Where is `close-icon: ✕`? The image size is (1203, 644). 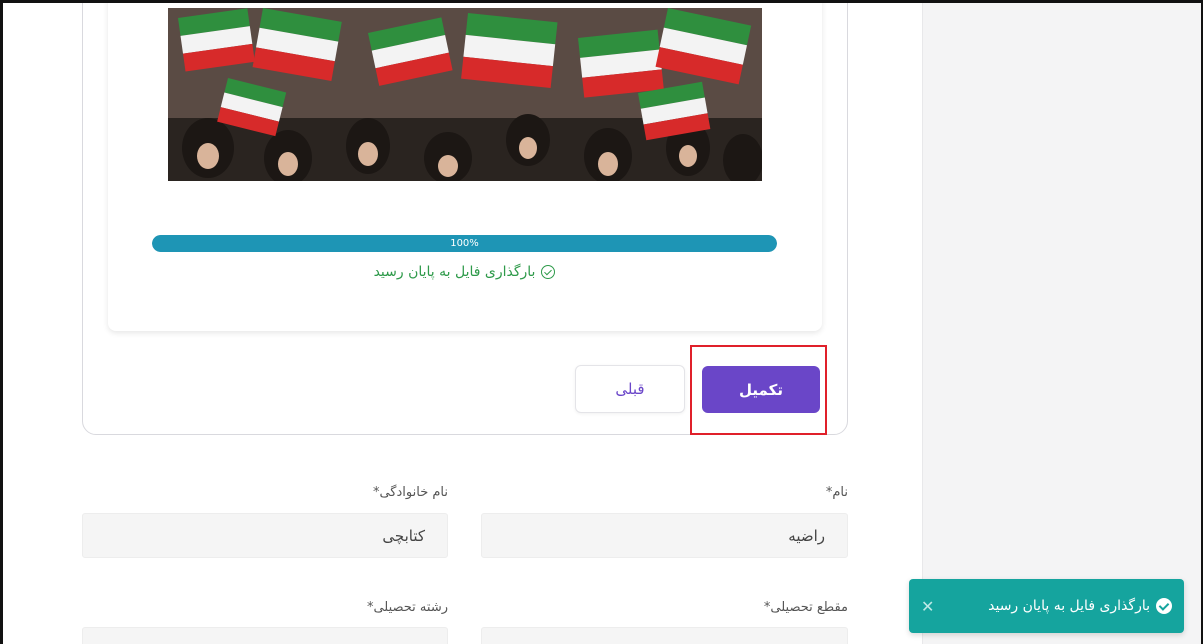
close-icon: ✕ is located at coordinates (927, 606).